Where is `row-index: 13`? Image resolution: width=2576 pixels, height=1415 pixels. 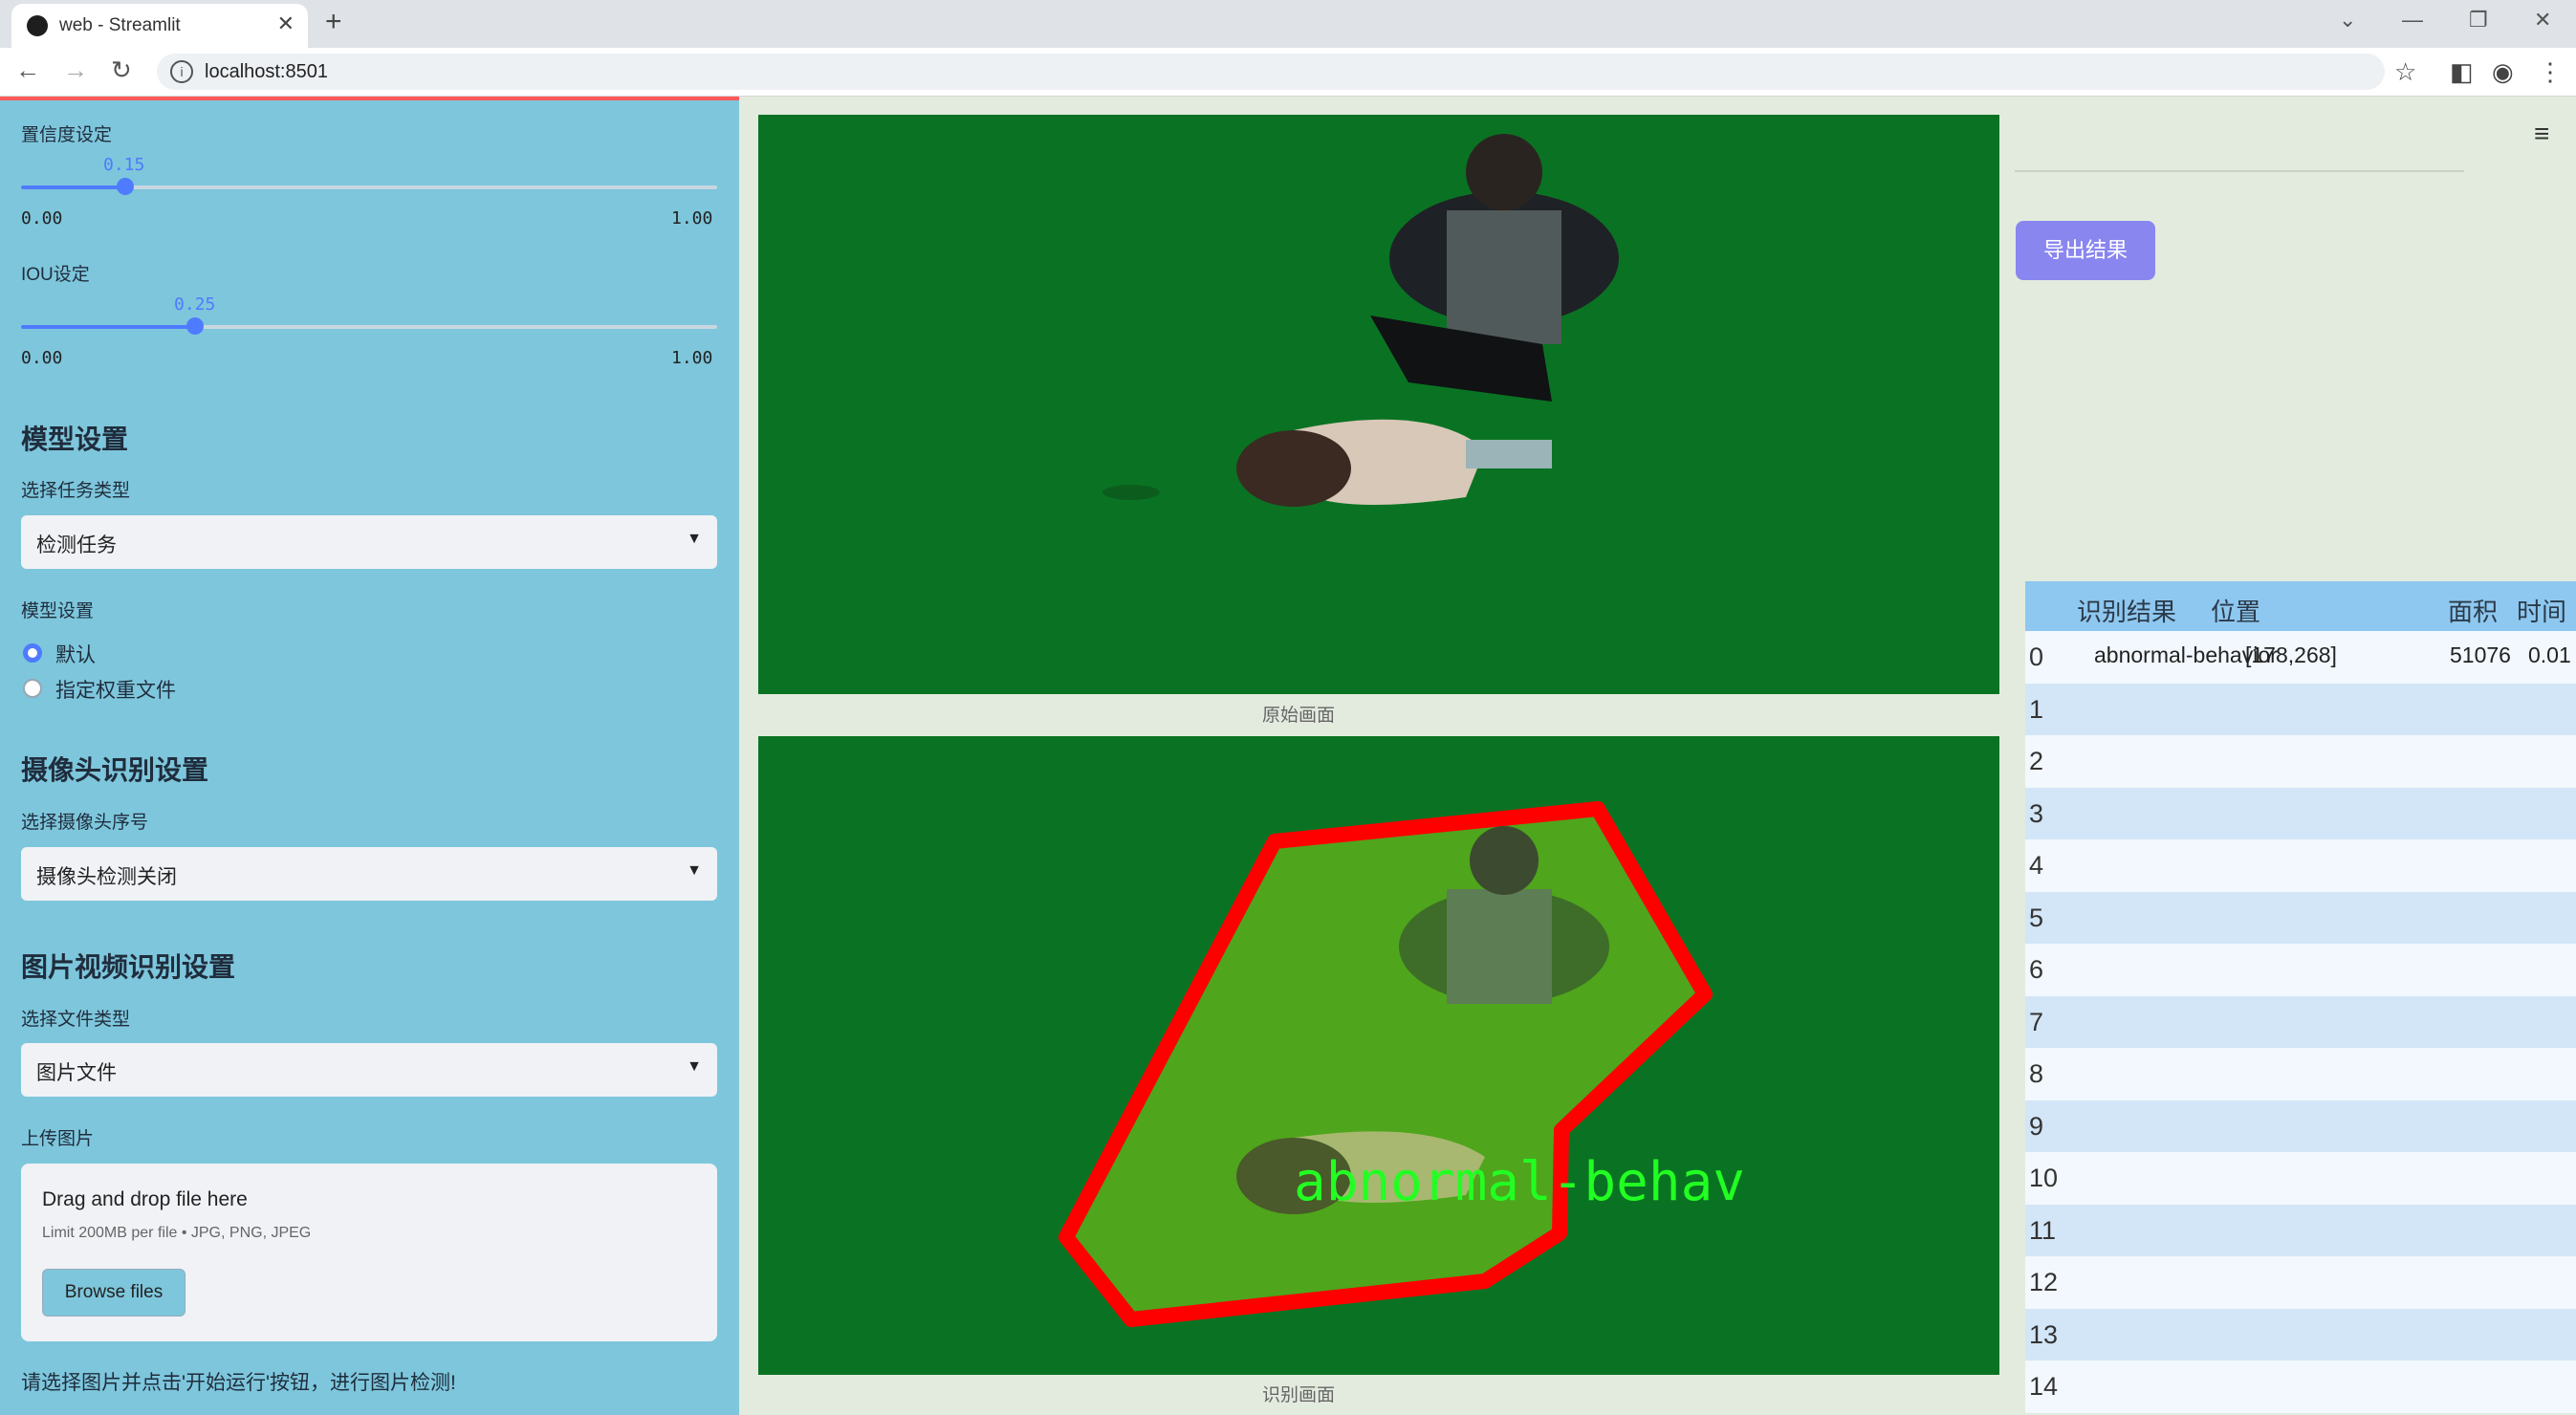
row-index: 13 is located at coordinates (2044, 1334).